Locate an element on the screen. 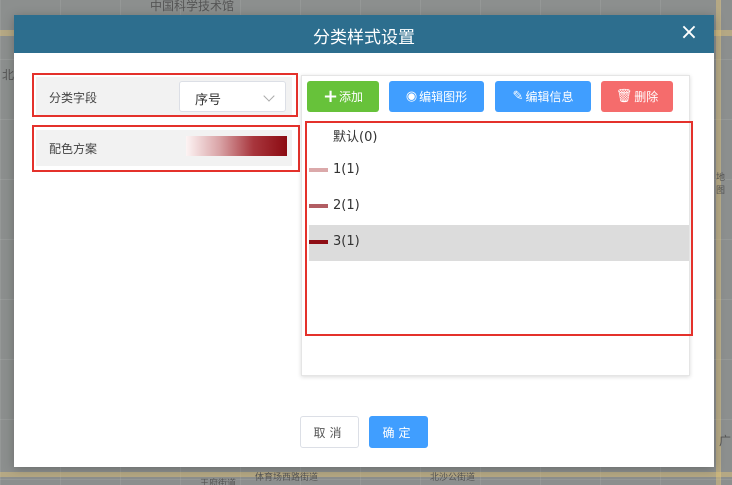  edit-shape-button: ◉ 编辑图形 is located at coordinates (436, 96).